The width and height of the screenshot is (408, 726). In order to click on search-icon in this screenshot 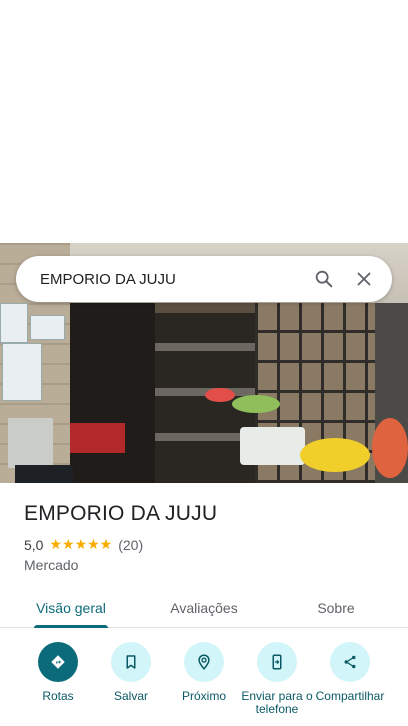, I will do `click(324, 279)`.